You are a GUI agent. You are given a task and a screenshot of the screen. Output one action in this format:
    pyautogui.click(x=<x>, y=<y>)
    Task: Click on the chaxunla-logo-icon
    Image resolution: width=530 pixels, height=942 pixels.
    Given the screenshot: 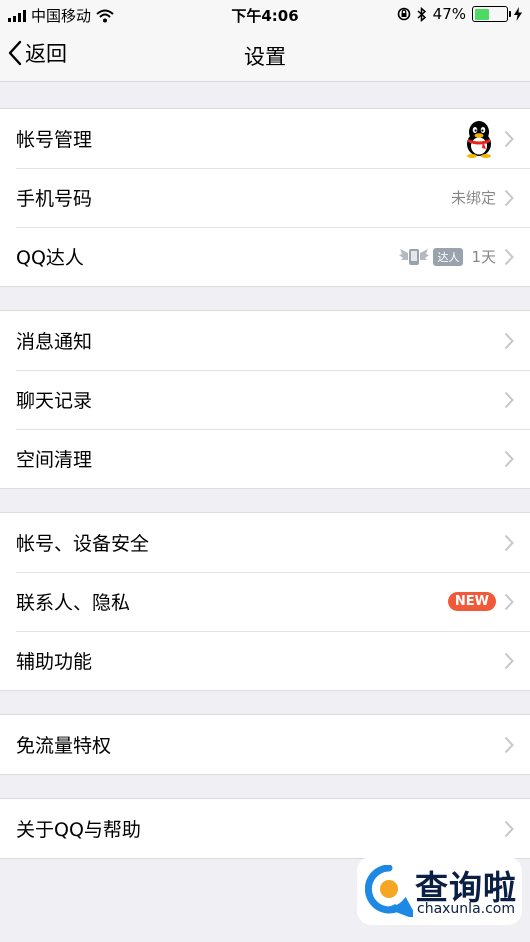 What is the action you would take?
    pyautogui.click(x=389, y=891)
    